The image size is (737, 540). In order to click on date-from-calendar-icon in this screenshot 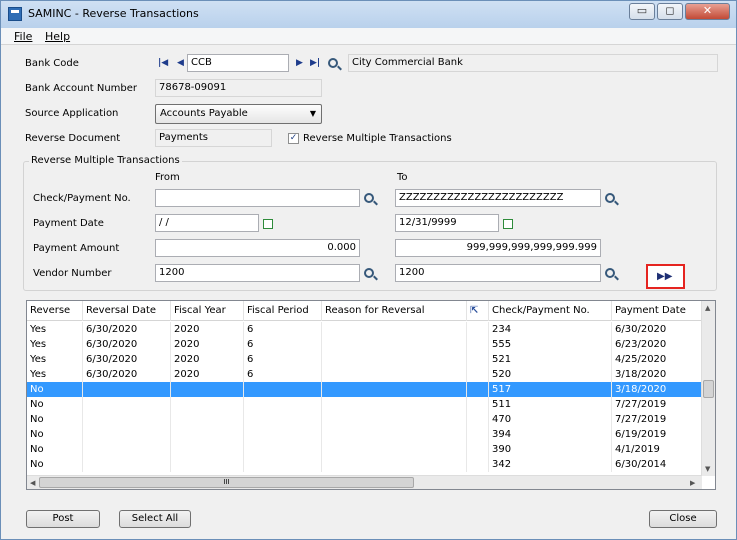, I will do `click(268, 224)`.